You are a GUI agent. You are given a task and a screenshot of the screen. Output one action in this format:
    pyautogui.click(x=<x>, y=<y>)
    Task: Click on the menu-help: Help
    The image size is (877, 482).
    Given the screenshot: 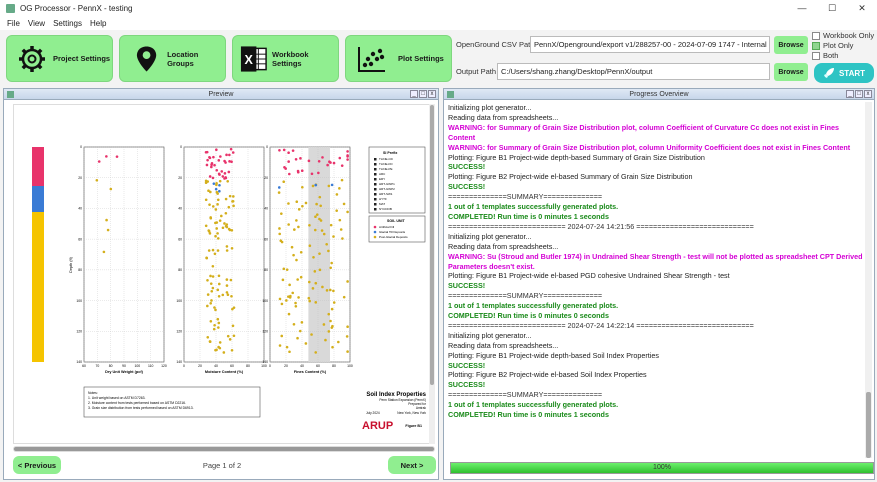 What is the action you would take?
    pyautogui.click(x=98, y=23)
    